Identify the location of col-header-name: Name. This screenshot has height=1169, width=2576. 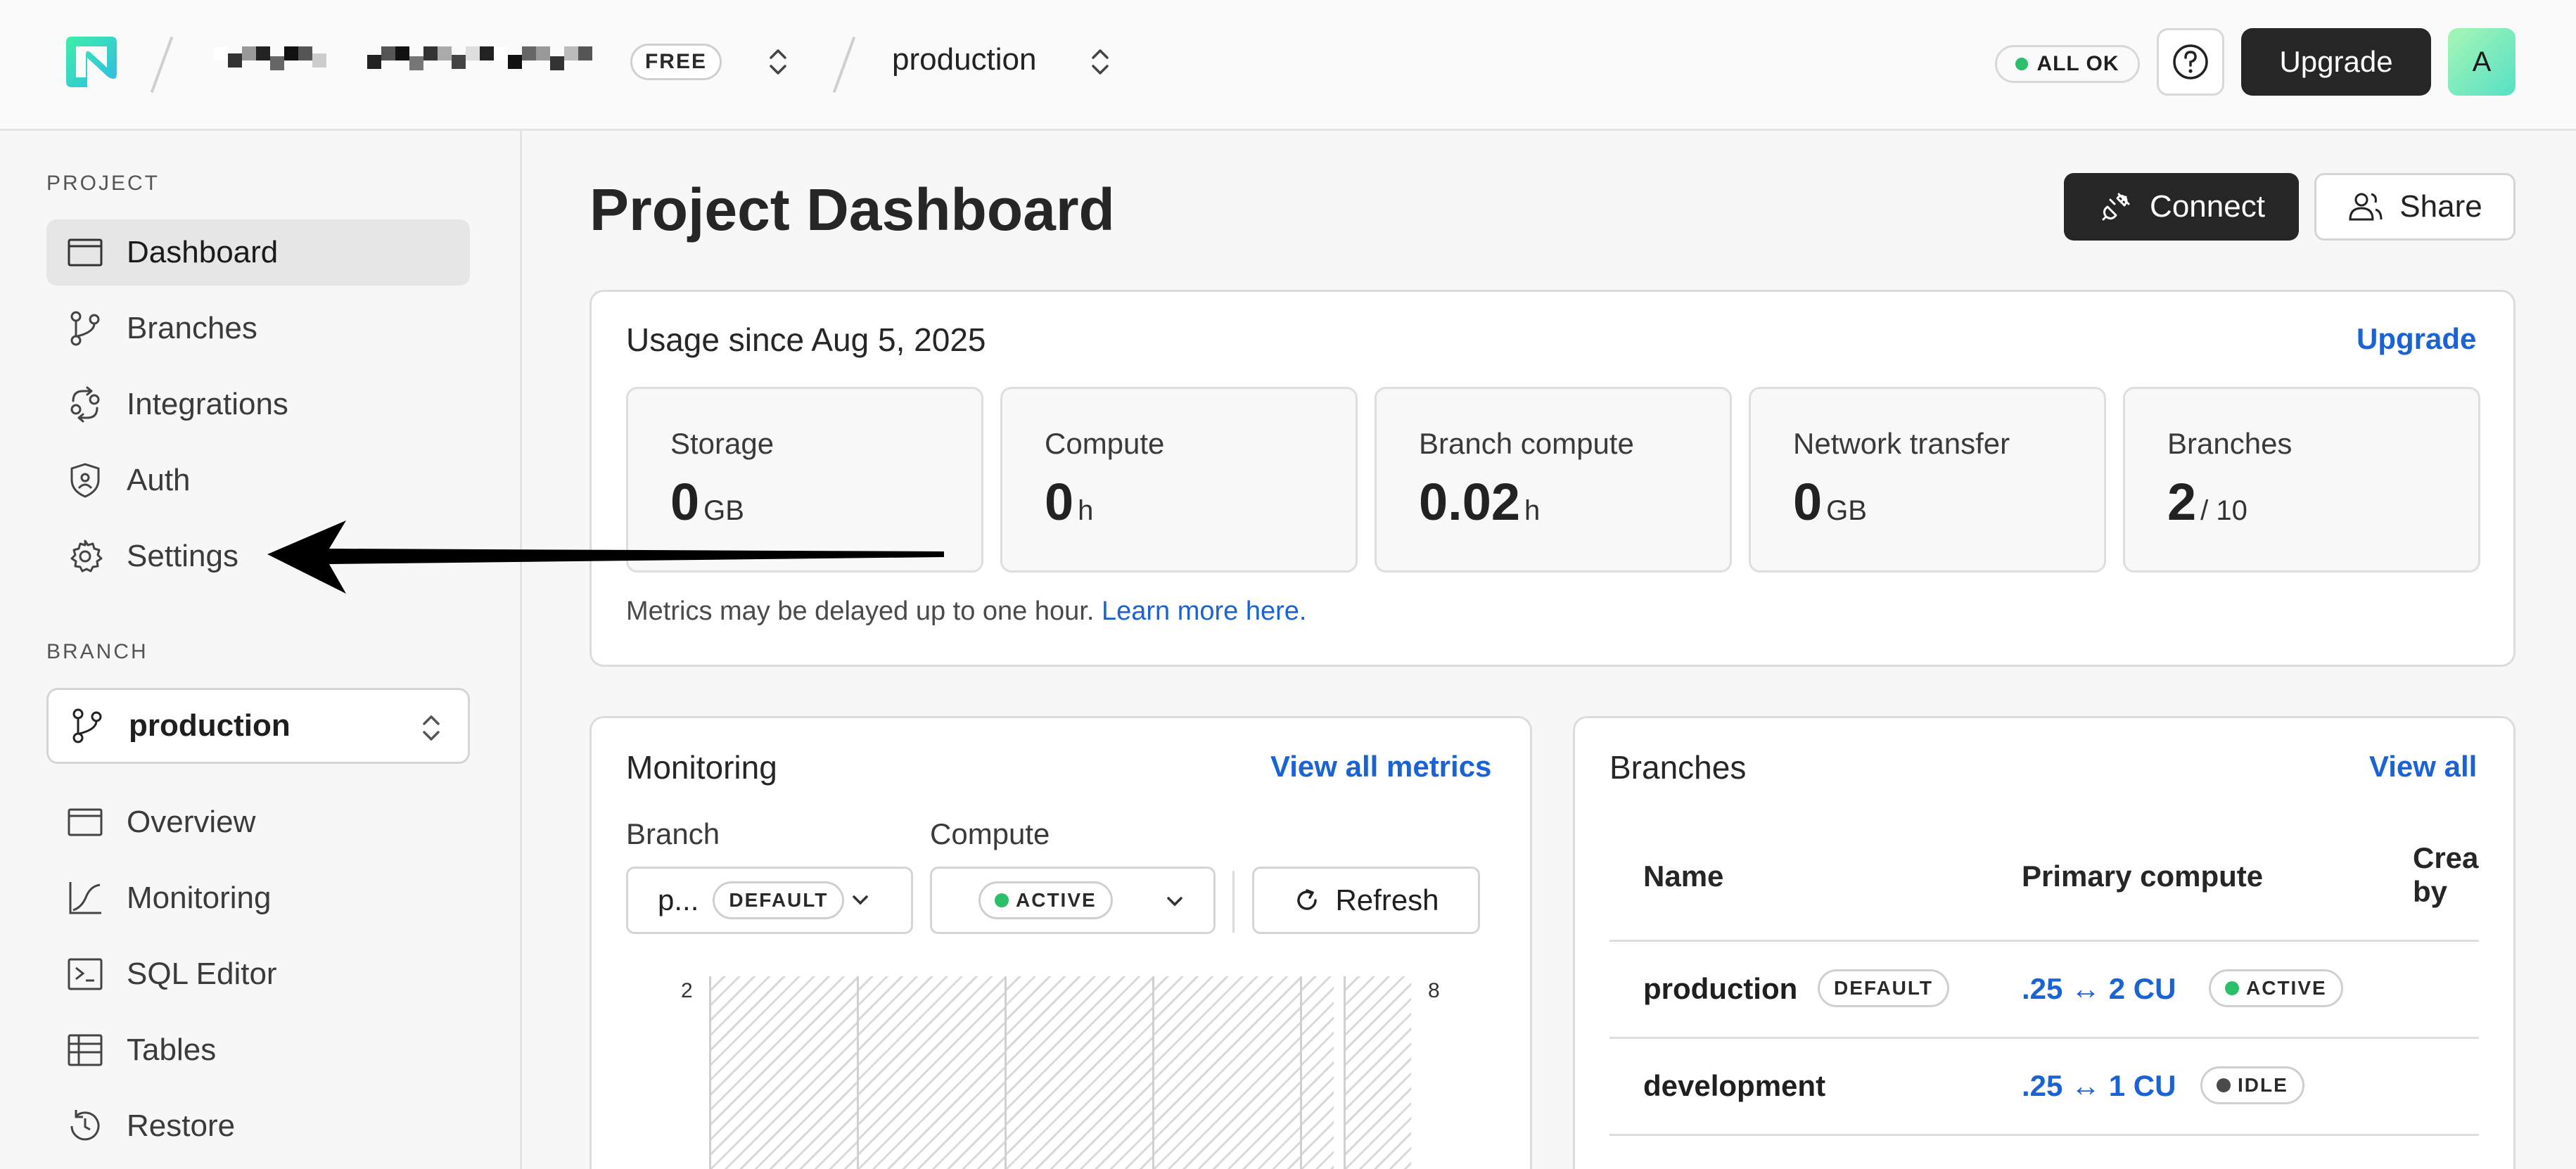
(1683, 876).